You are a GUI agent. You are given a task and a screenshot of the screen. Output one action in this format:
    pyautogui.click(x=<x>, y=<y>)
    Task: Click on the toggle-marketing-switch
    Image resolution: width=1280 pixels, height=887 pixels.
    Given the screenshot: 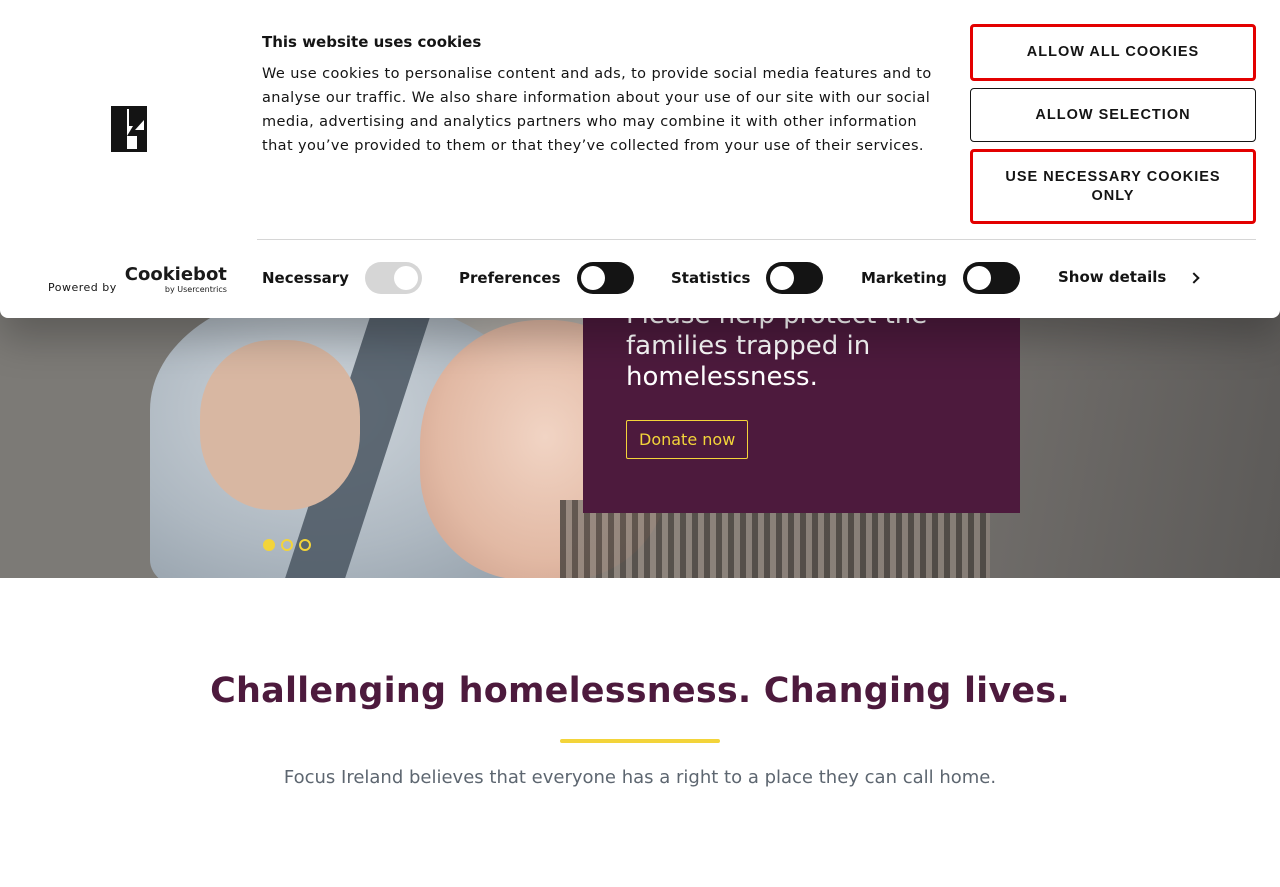 What is the action you would take?
    pyautogui.click(x=991, y=278)
    